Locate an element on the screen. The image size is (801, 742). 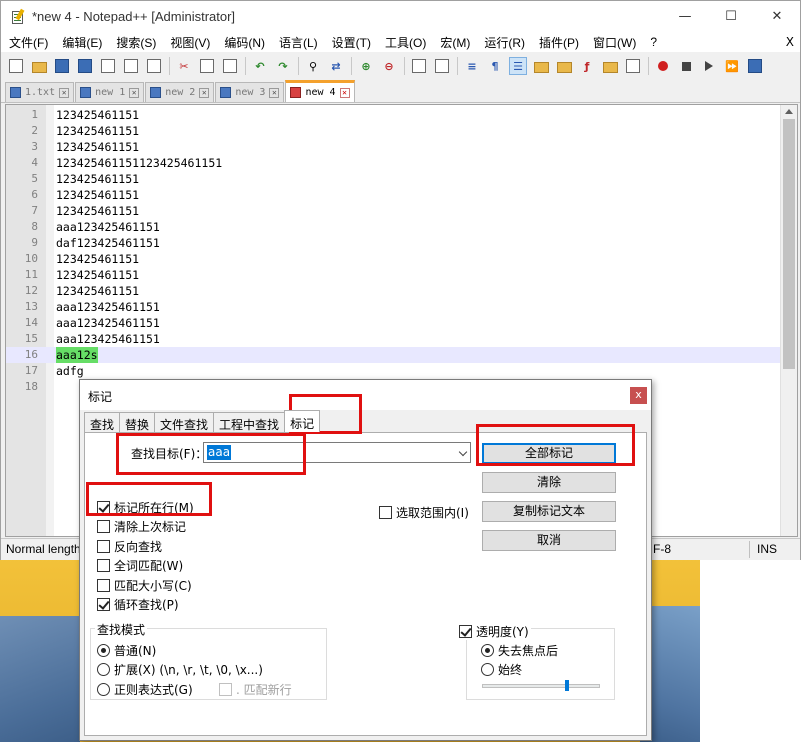
menu-plugins: 插件(P) is located at coordinates (558, 42).